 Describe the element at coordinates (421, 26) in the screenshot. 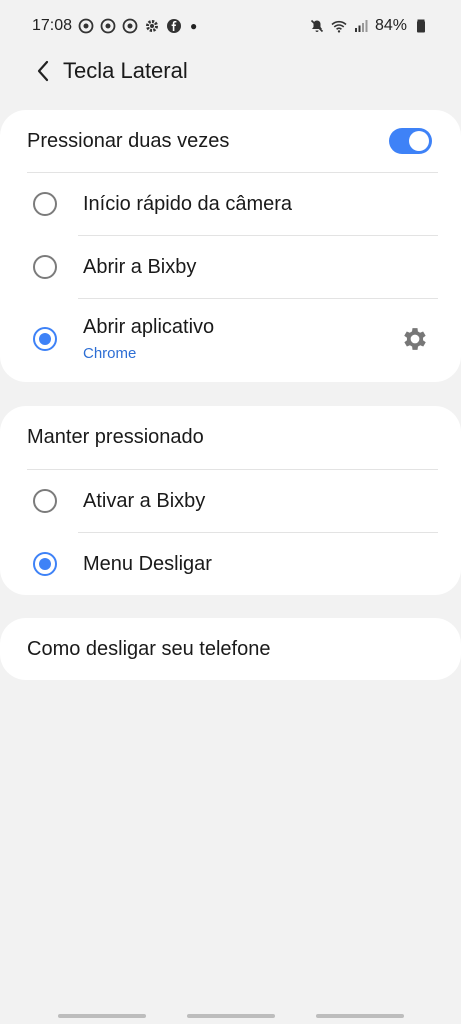

I see `battery-icon` at that location.